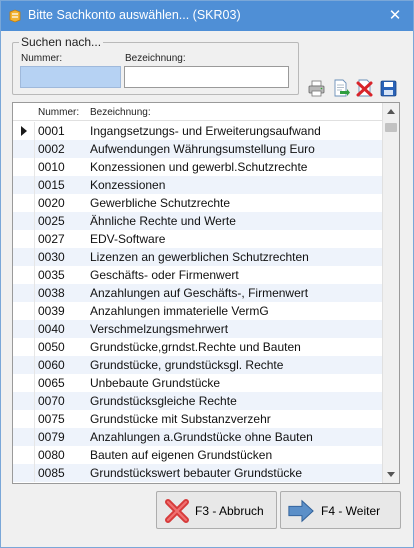 This screenshot has height=548, width=414. I want to click on nummer-search-input, so click(70, 77).